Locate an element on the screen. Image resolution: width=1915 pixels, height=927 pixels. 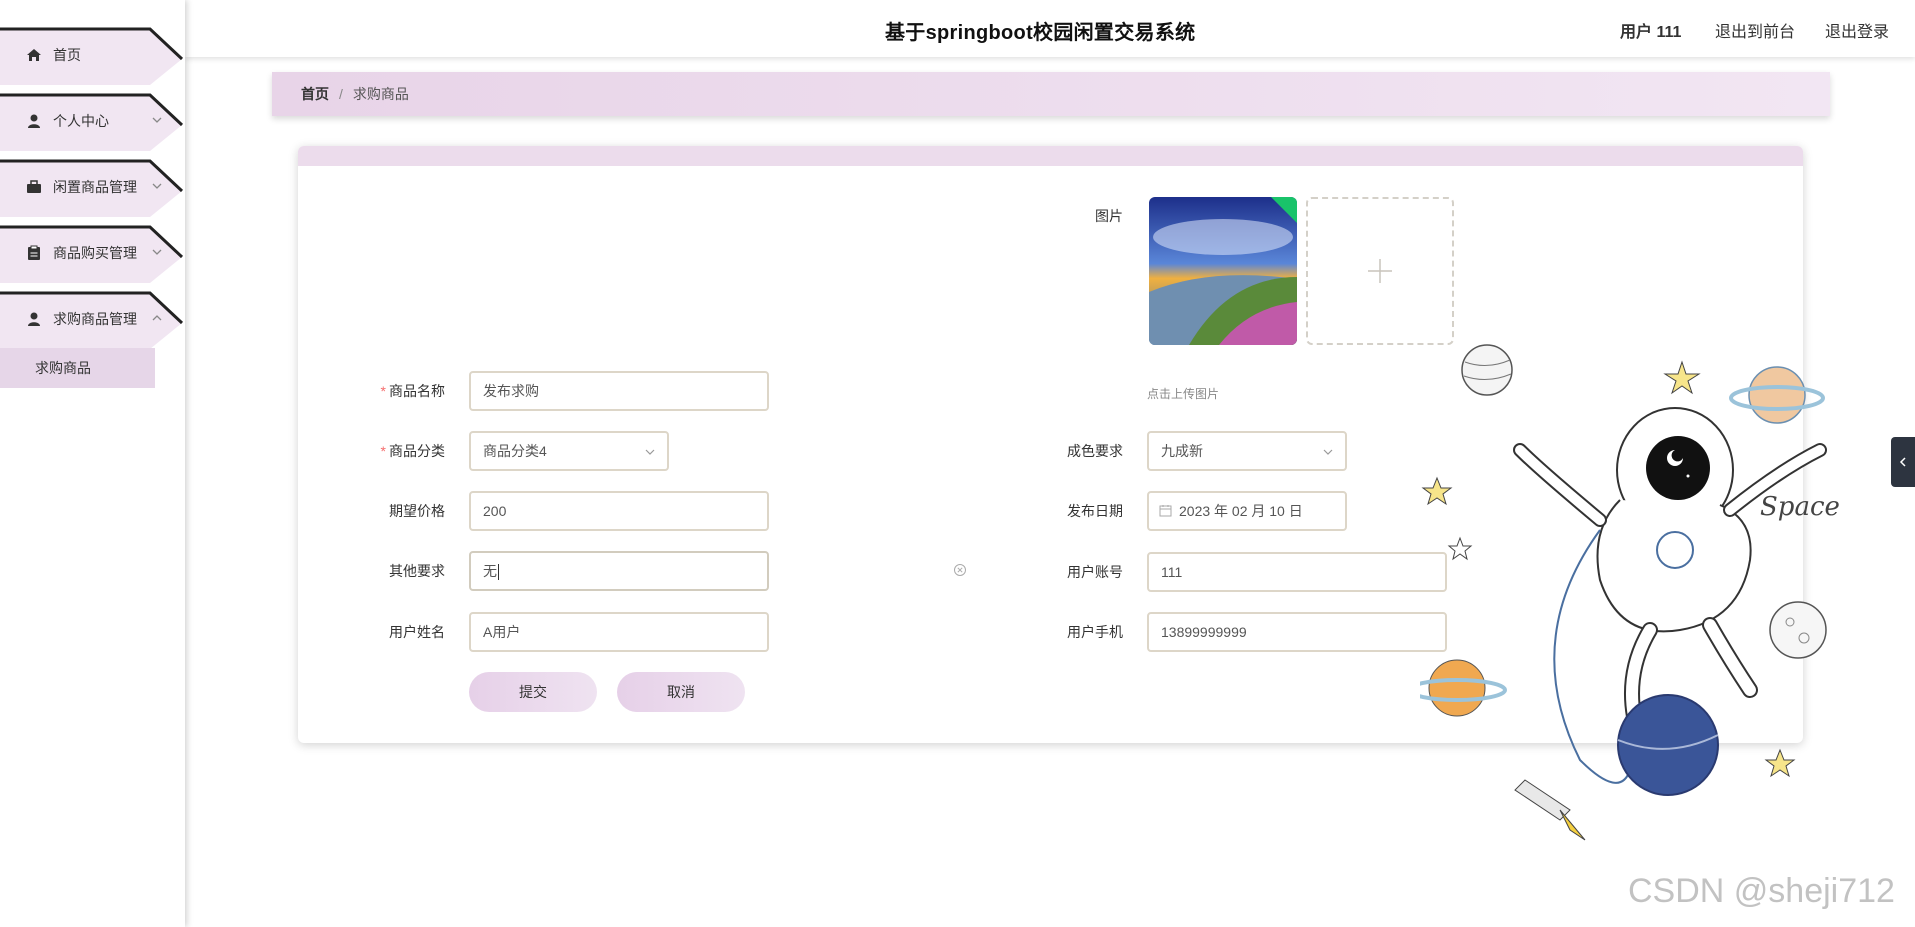
other-requirements-input: 无 is located at coordinates (619, 571).